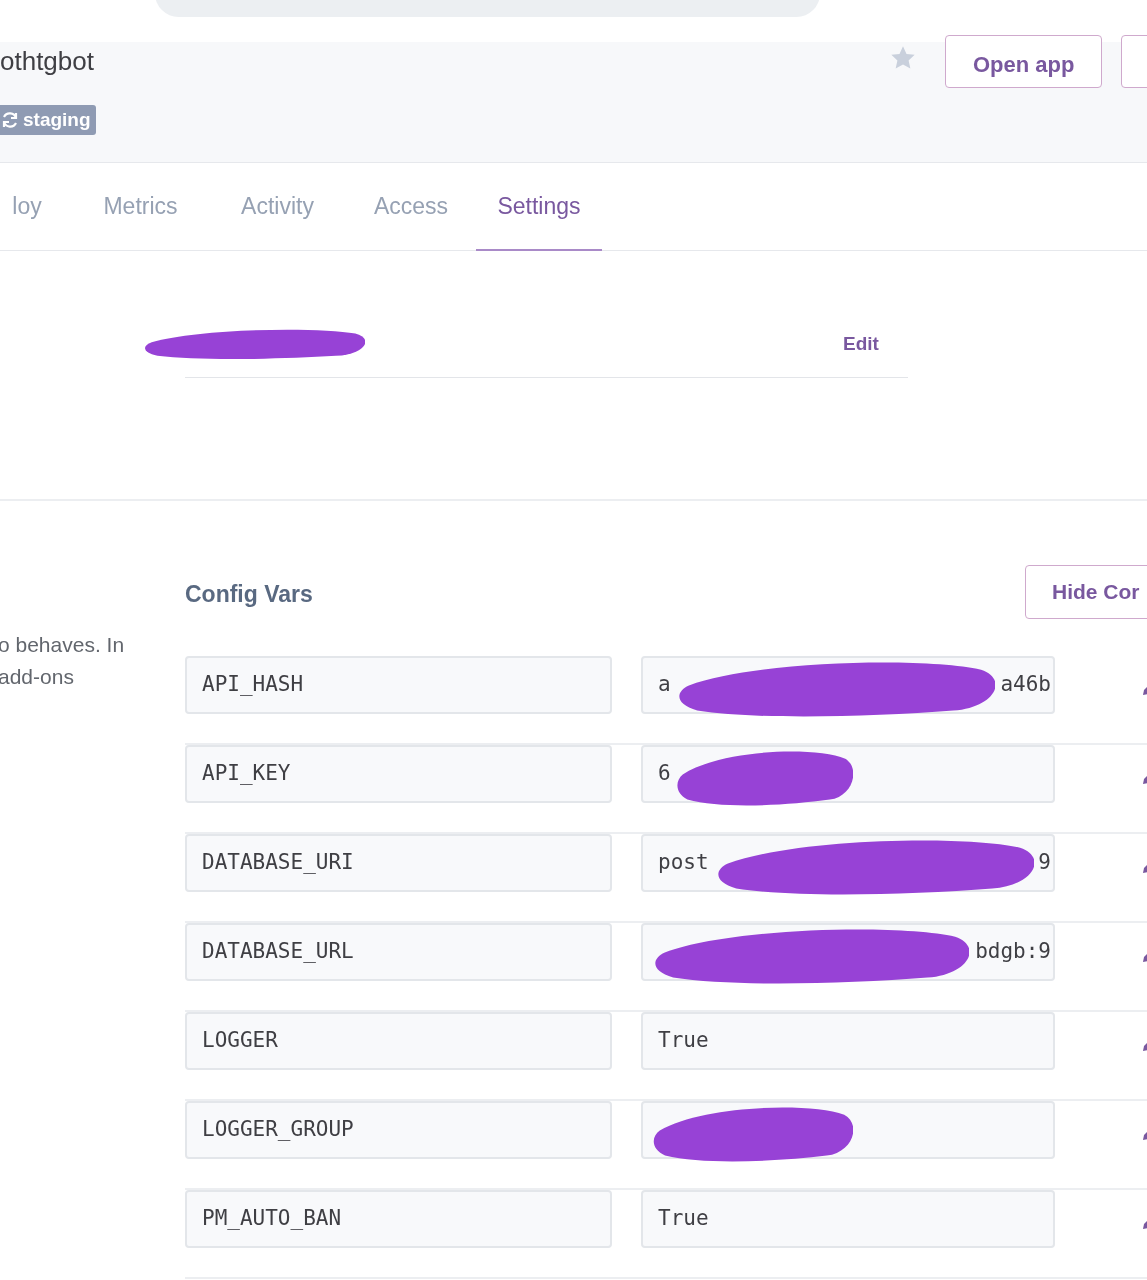 Image resolution: width=1147 pixels, height=1280 pixels. I want to click on open-app-button: Open app, so click(1024, 61).